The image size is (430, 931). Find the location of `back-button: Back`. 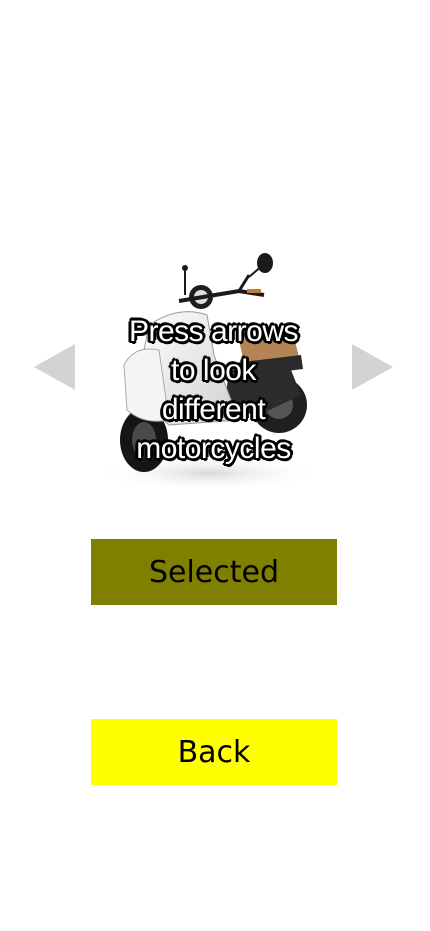

back-button: Back is located at coordinates (214, 752).